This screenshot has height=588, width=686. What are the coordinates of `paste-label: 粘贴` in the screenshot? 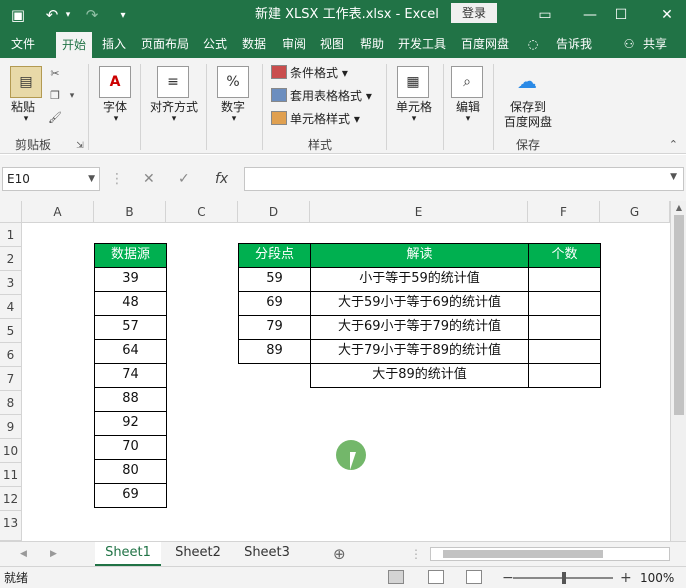 It's located at (23, 106).